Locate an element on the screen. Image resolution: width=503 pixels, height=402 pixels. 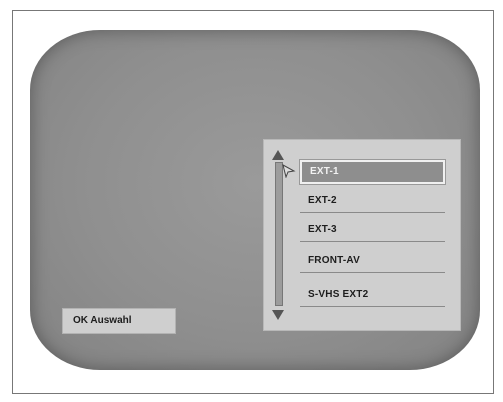
selection-pointer-icon is located at coordinates (289, 171).